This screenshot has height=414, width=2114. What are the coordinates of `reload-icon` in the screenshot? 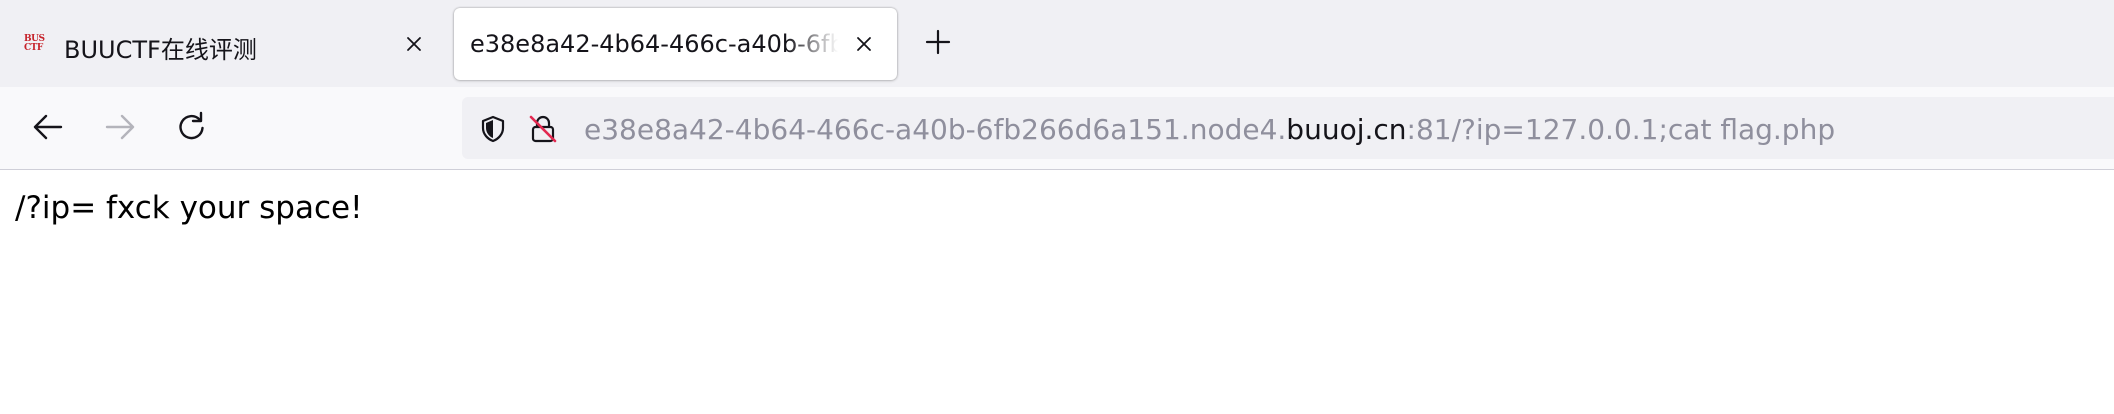 It's located at (192, 129).